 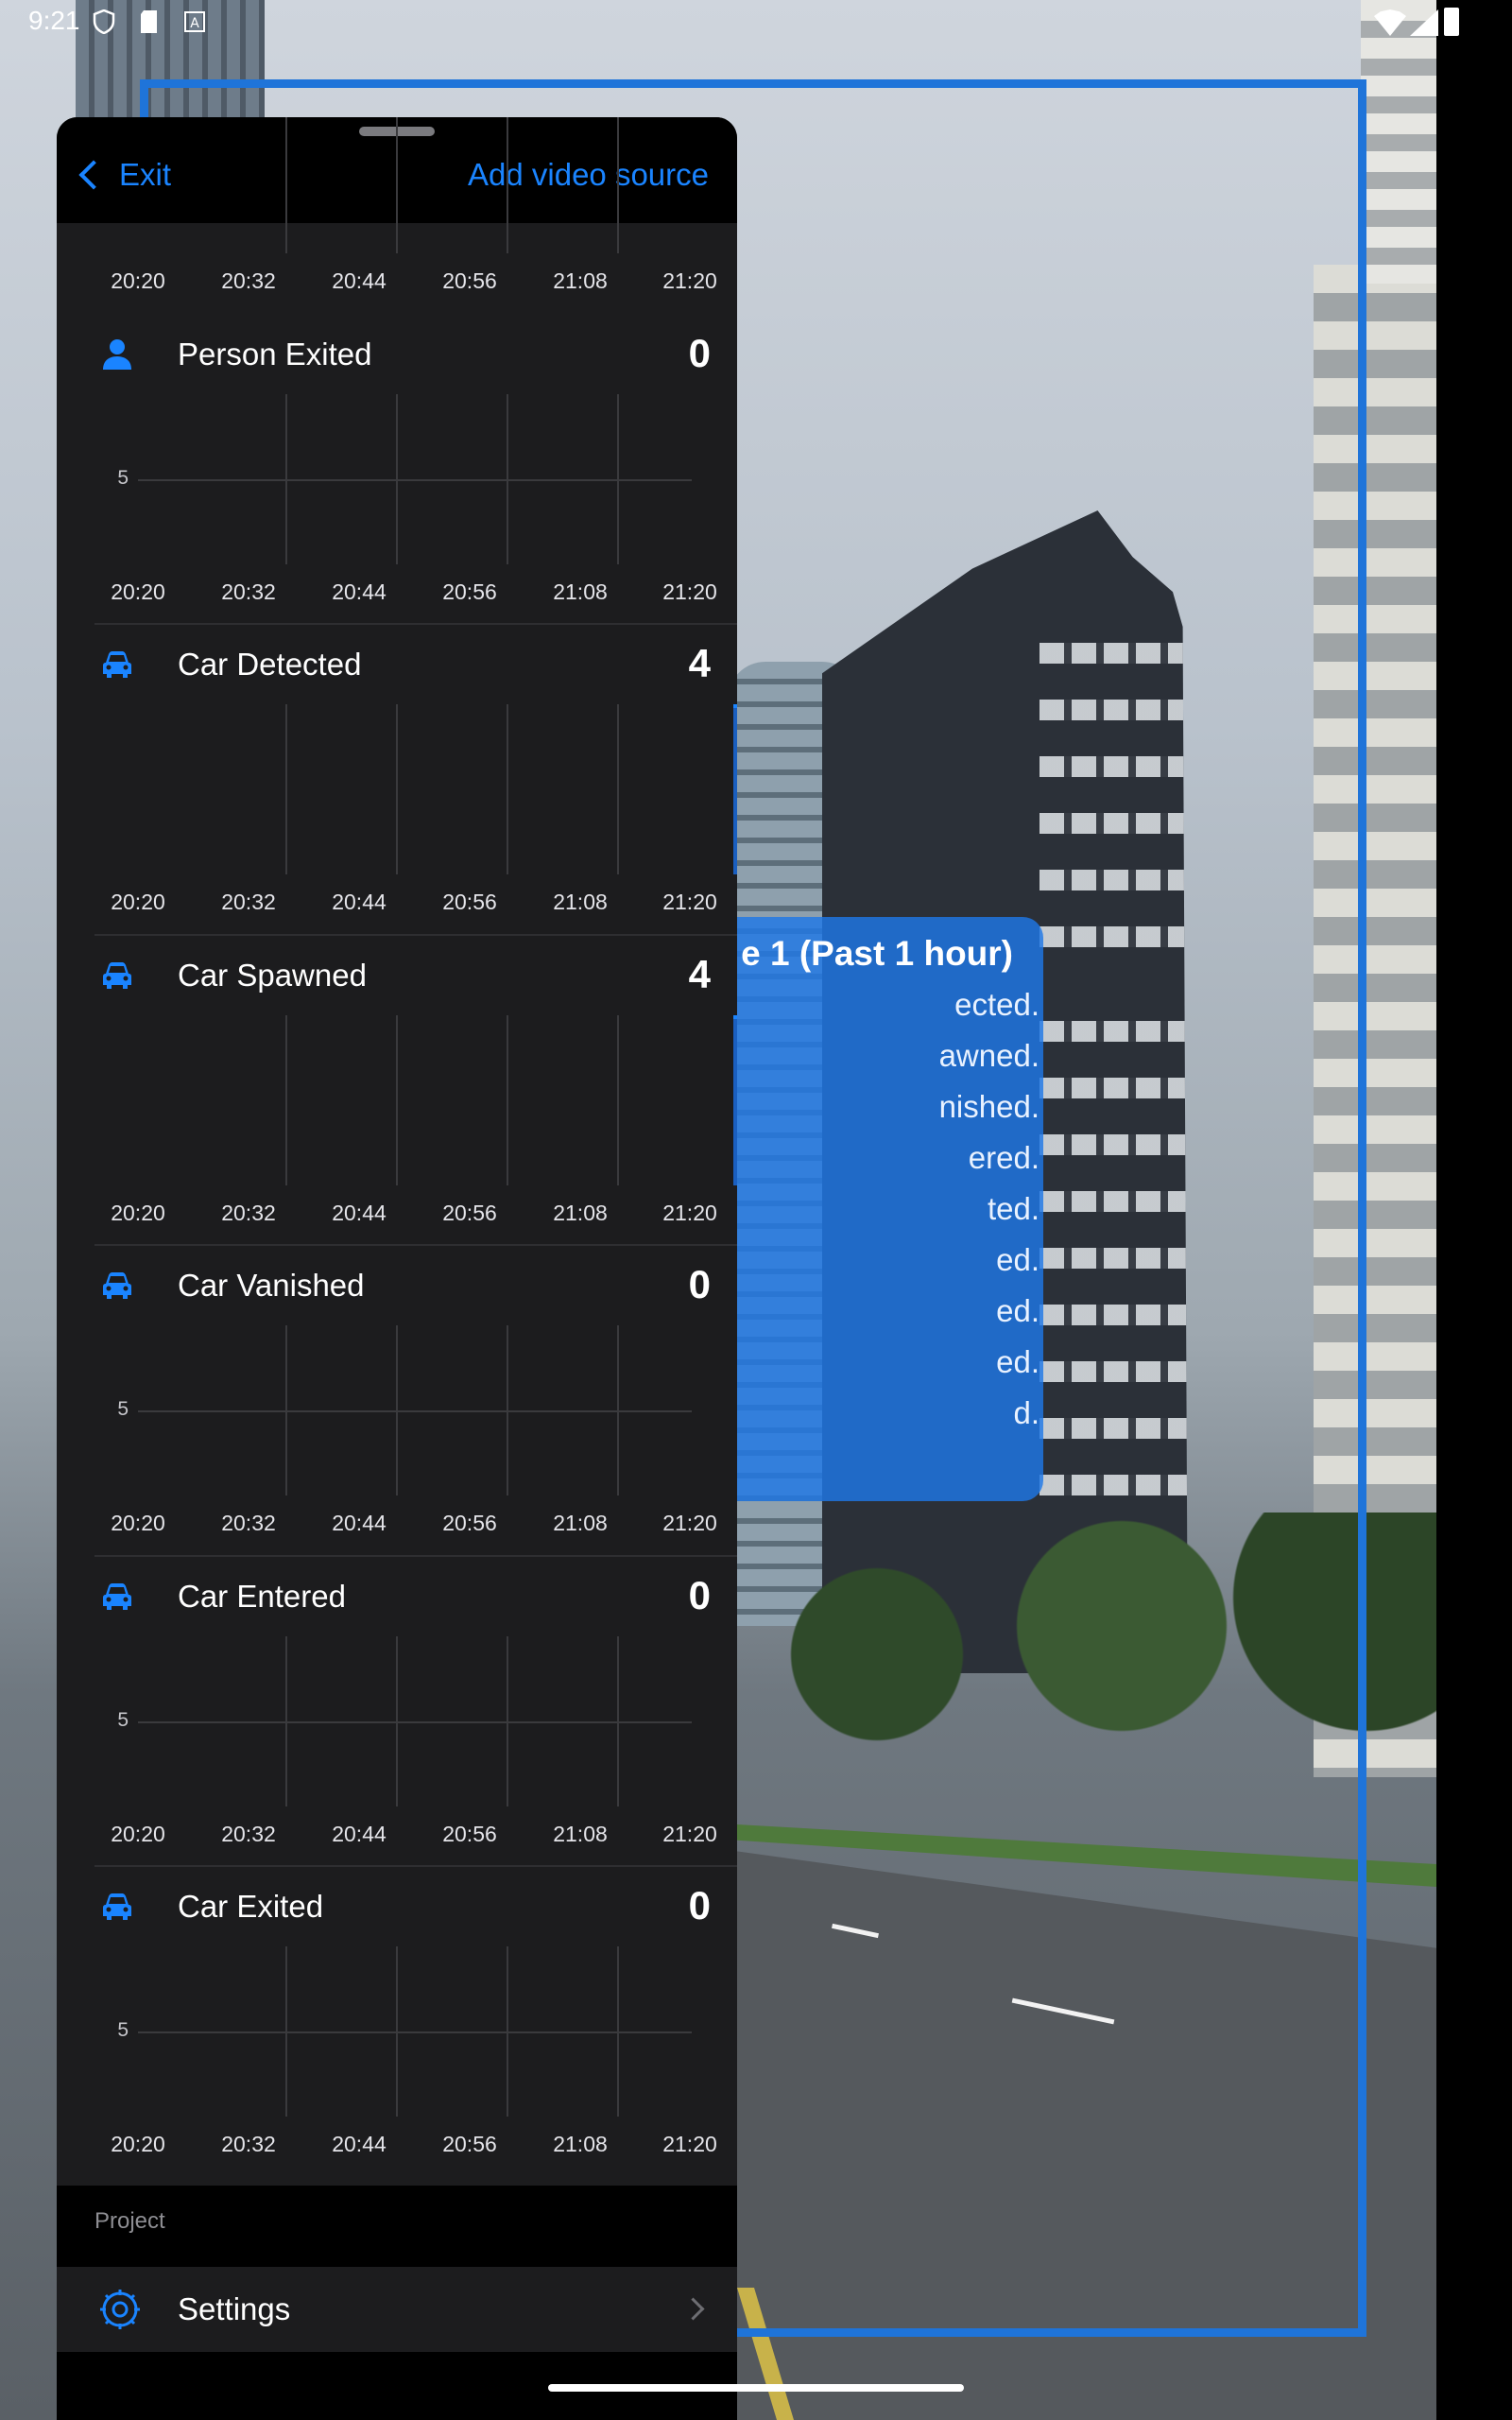 What do you see at coordinates (397, 354) in the screenshot?
I see `chart-header: Person Exited 0` at bounding box center [397, 354].